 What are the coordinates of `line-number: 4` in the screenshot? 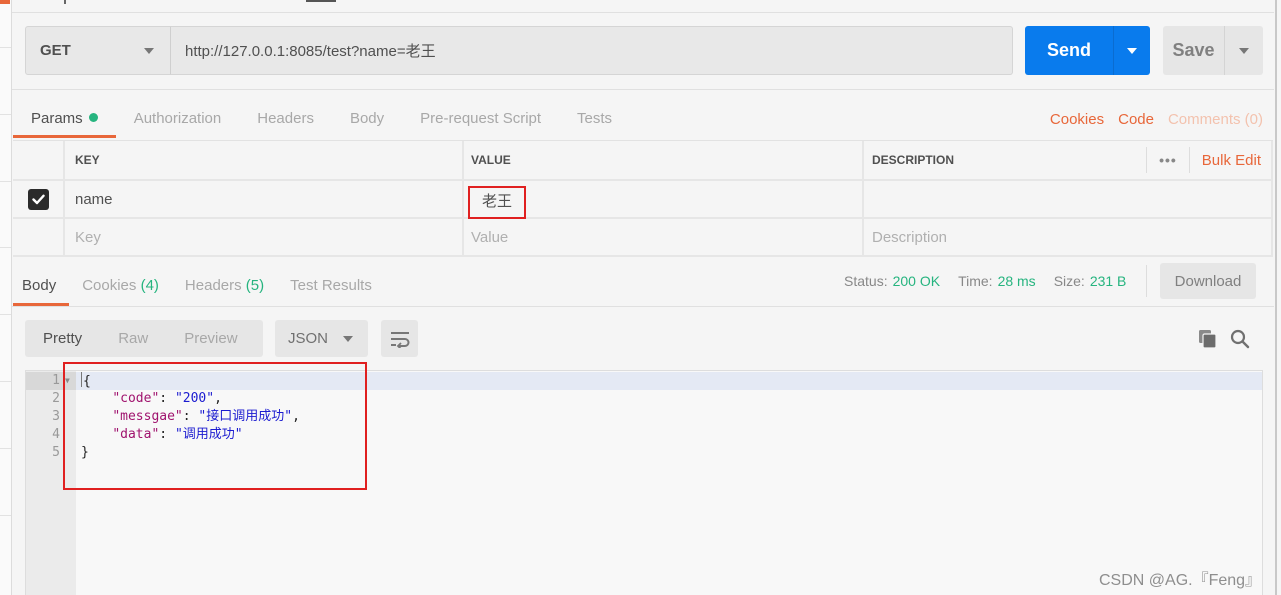 It's located at (56, 434).